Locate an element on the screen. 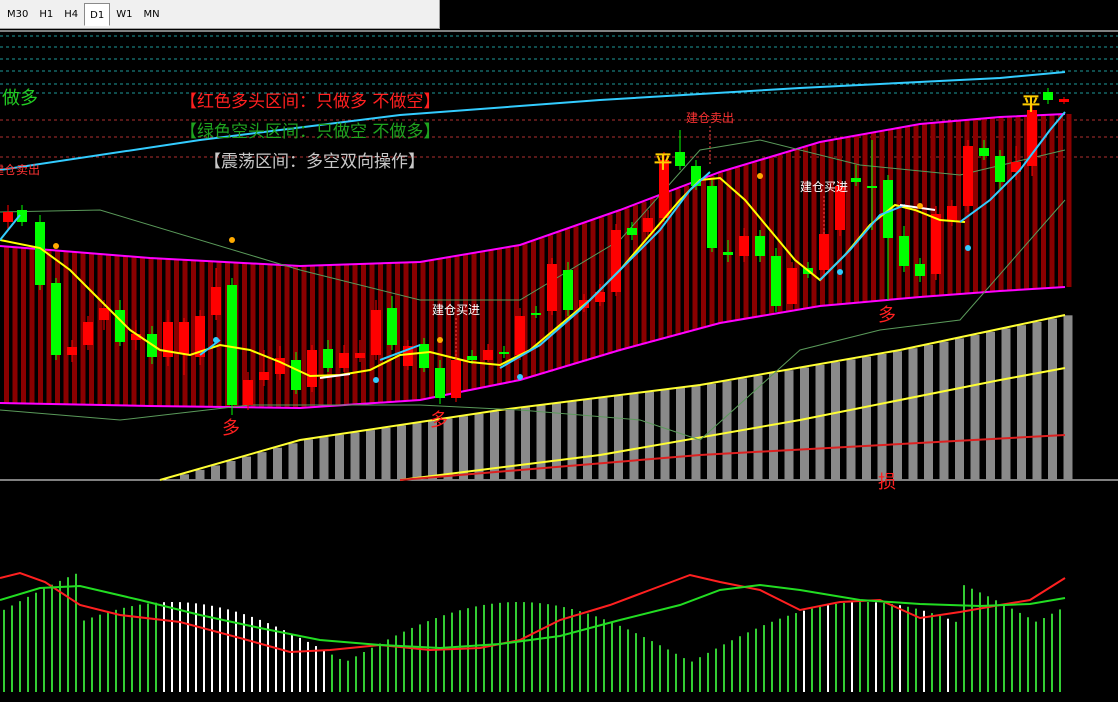 Image resolution: width=1118 pixels, height=702 pixels. range-zone-legend: 【震荡区间：多空双向操作】 is located at coordinates (314, 162).